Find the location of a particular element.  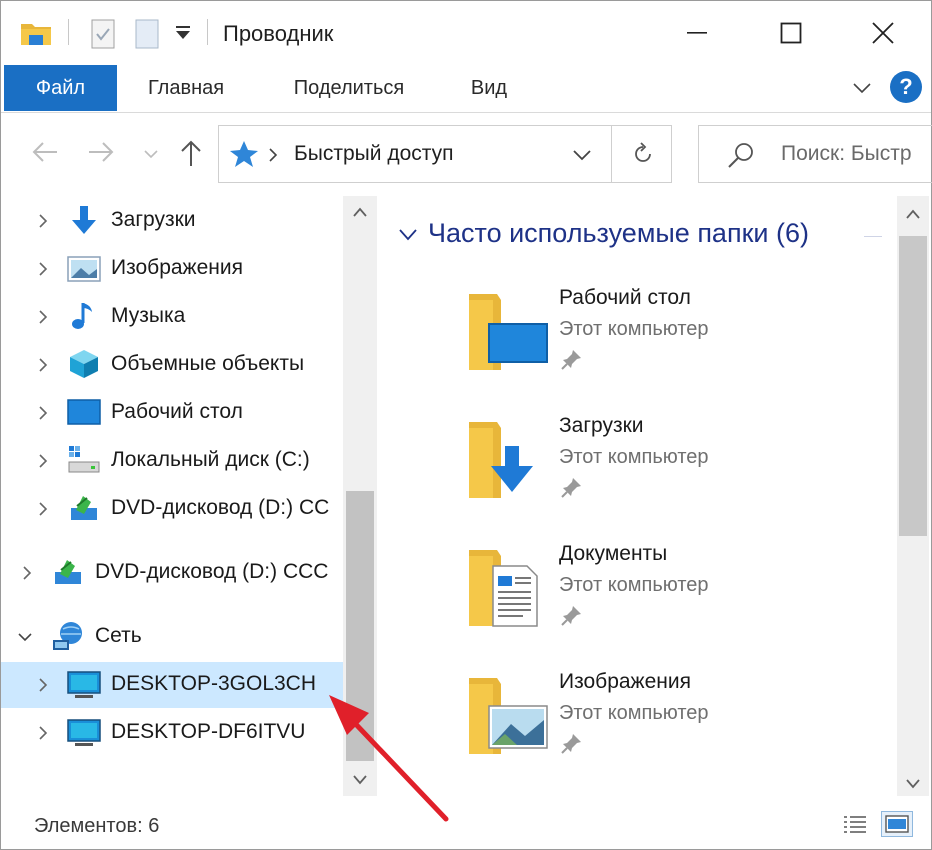

nav-item-downloads: Загрузки is located at coordinates (172, 221).